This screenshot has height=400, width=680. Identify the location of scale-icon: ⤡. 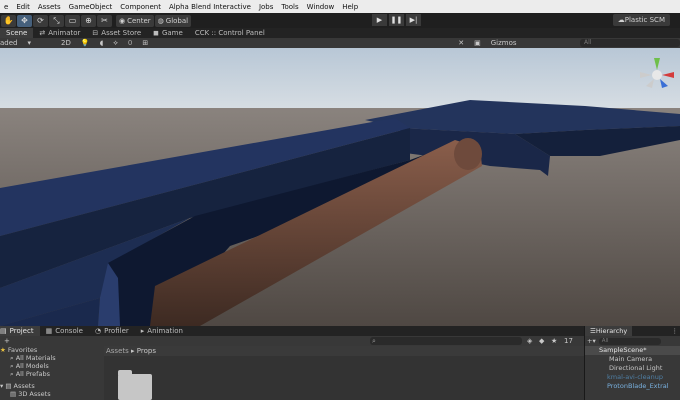
(56, 20).